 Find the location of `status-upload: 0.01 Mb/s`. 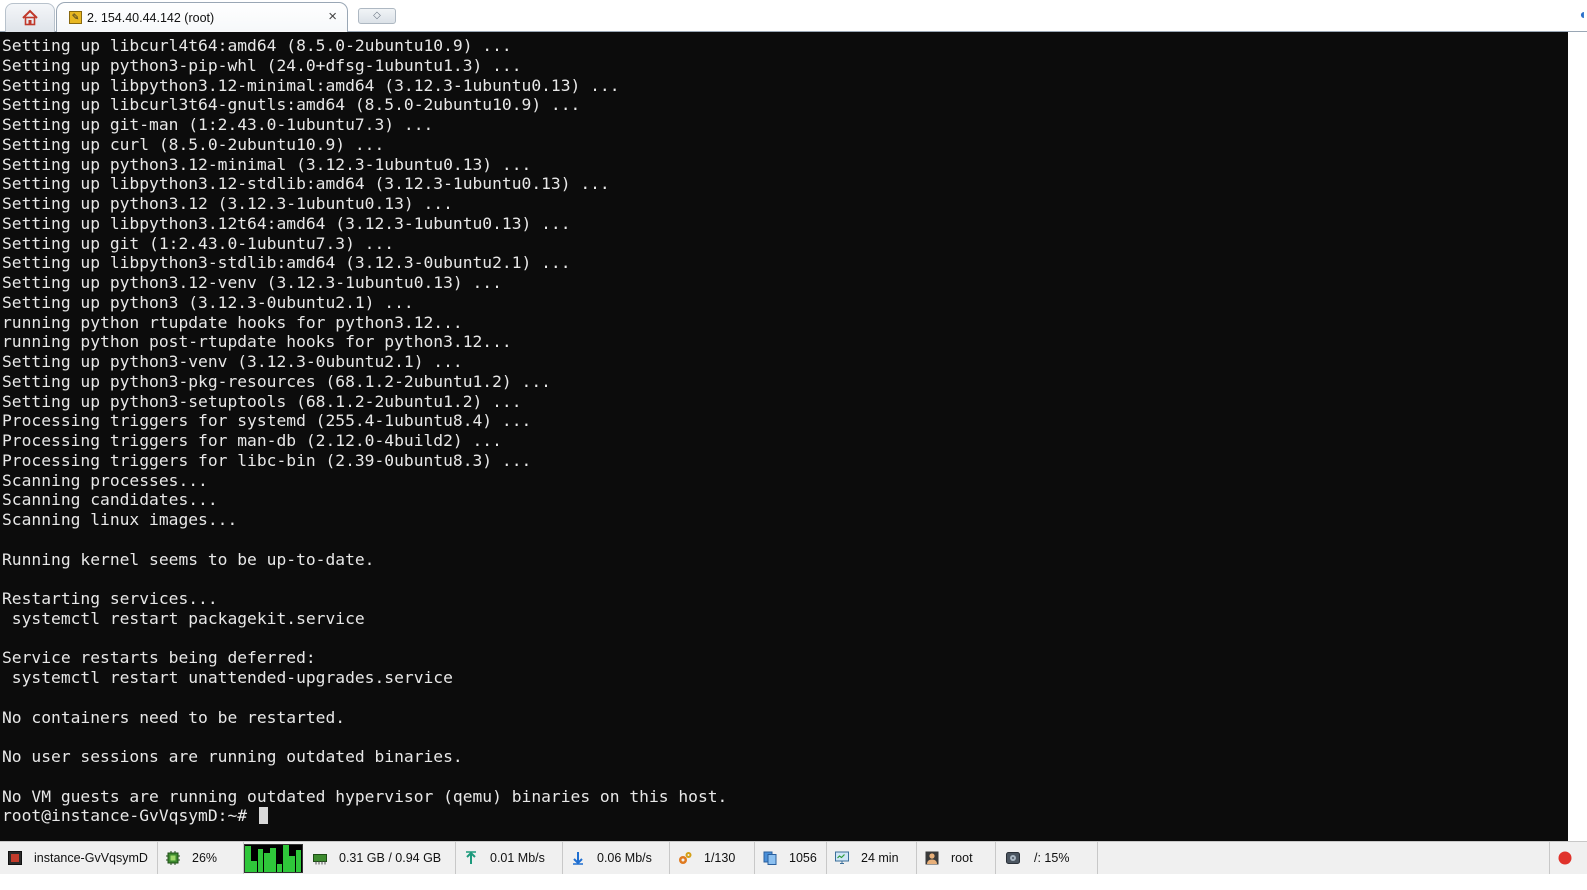

status-upload: 0.01 Mb/s is located at coordinates (509, 858).